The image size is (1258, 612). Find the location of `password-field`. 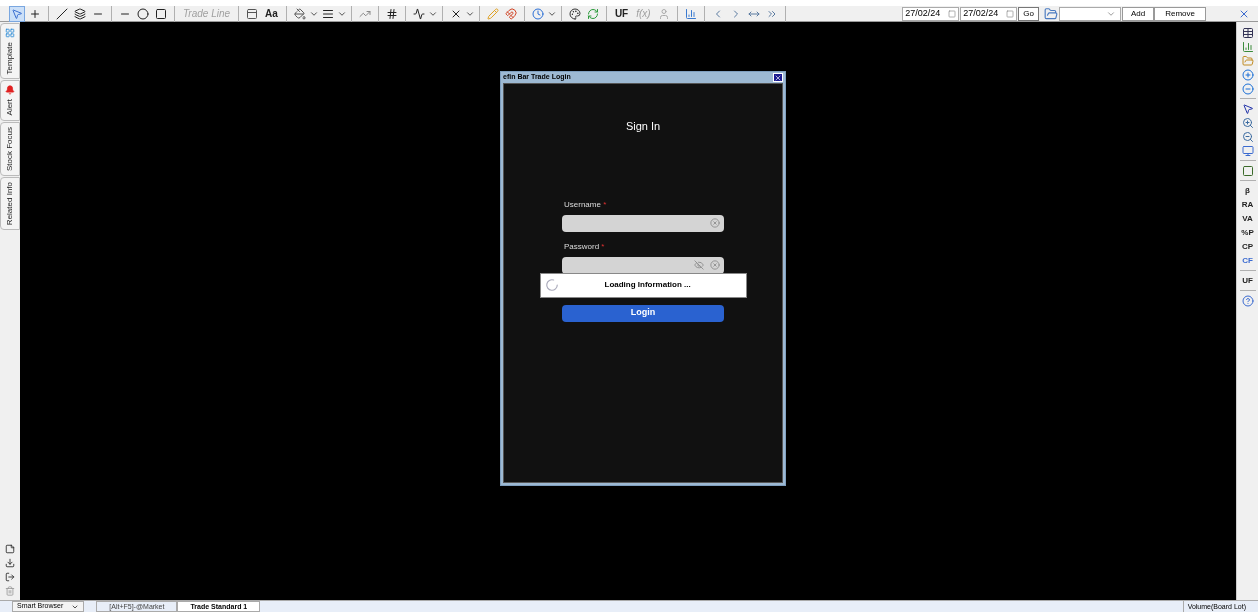

password-field is located at coordinates (643, 265).